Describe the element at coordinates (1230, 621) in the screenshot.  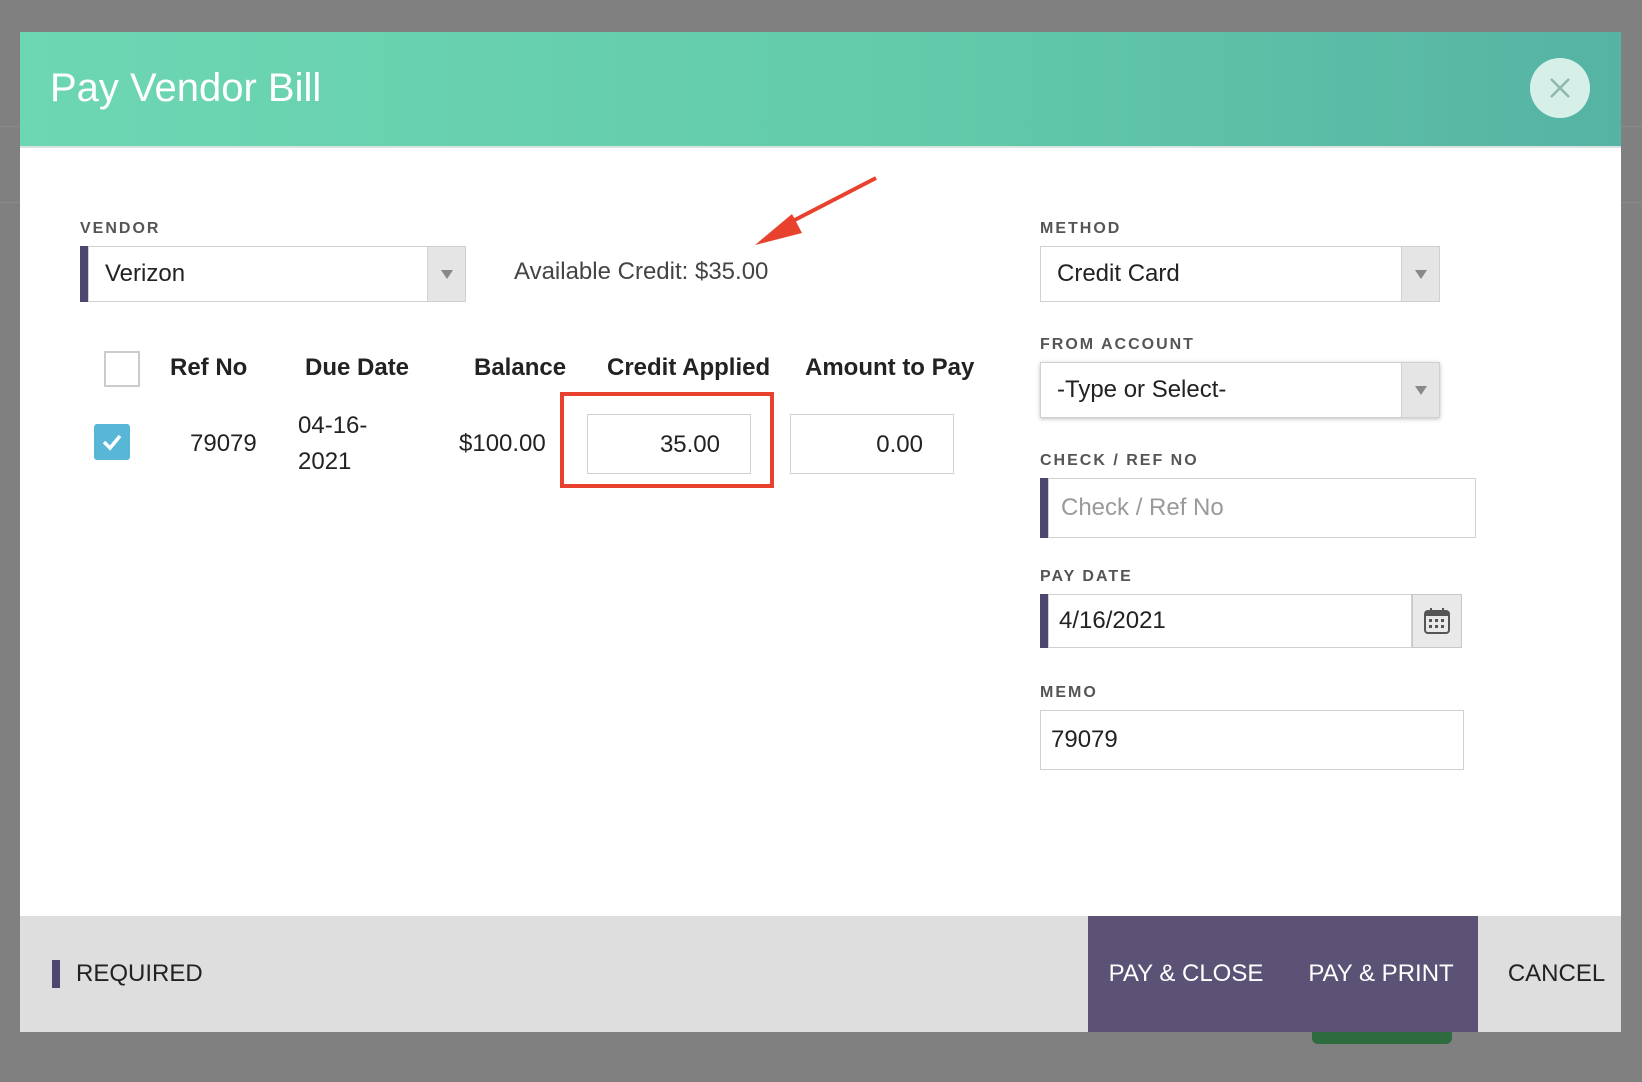
I see `pay-date-input: 4/16/2021` at that location.